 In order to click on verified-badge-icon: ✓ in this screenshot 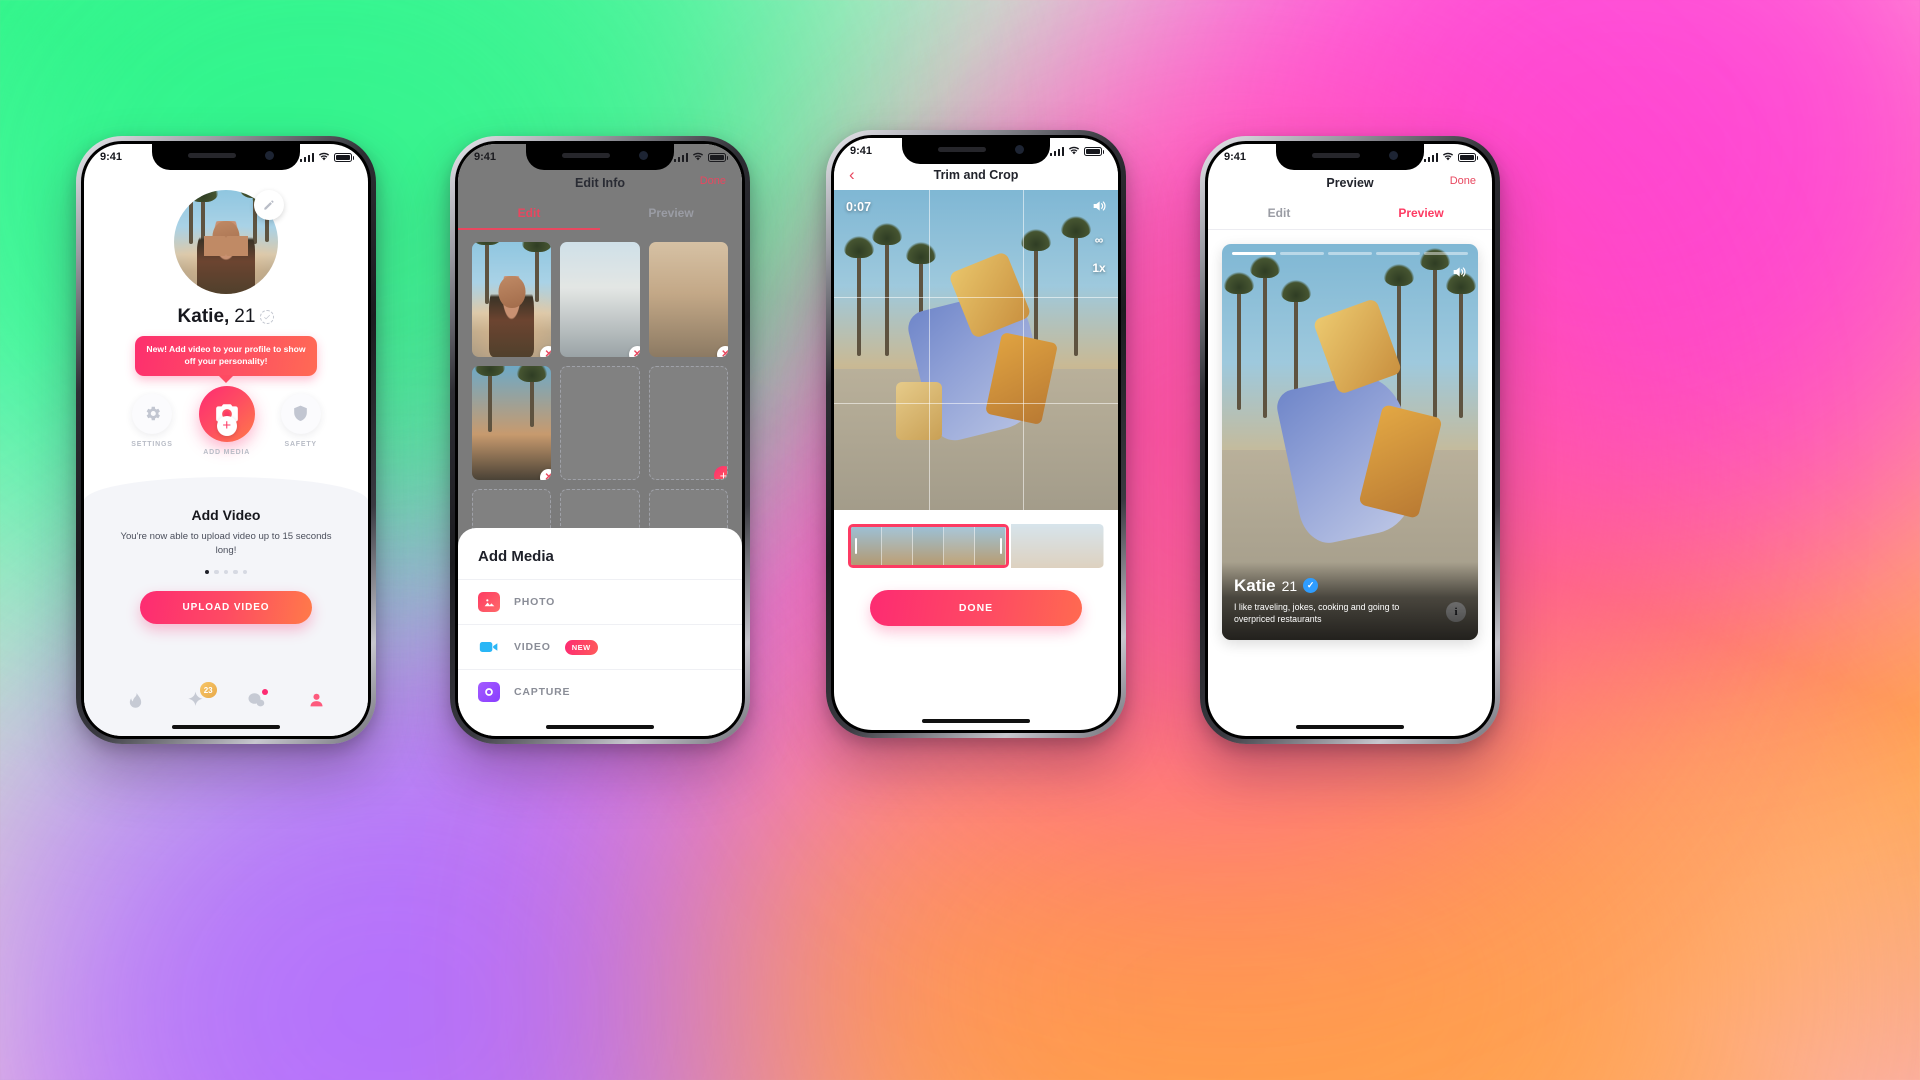, I will do `click(1311, 585)`.